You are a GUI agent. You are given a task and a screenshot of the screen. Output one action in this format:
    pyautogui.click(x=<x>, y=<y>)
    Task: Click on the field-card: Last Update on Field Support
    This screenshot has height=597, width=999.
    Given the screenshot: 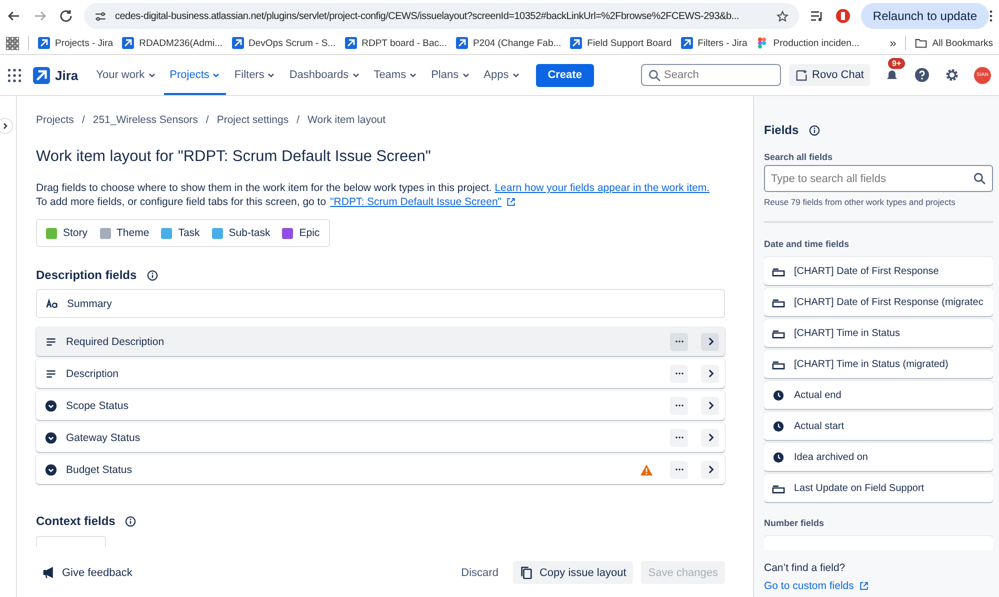 What is the action you would take?
    pyautogui.click(x=878, y=488)
    